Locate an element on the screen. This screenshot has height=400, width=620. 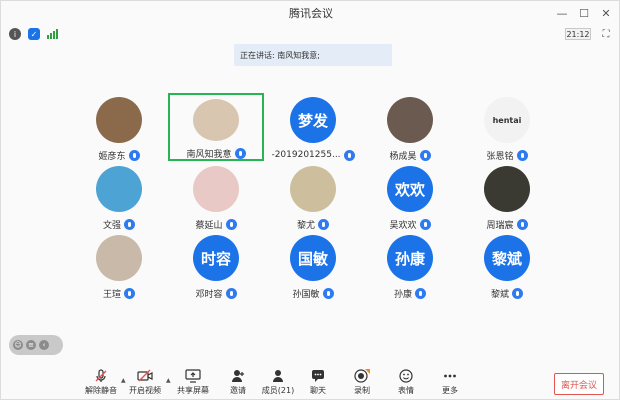
camera-off-icon is located at coordinates (145, 376).